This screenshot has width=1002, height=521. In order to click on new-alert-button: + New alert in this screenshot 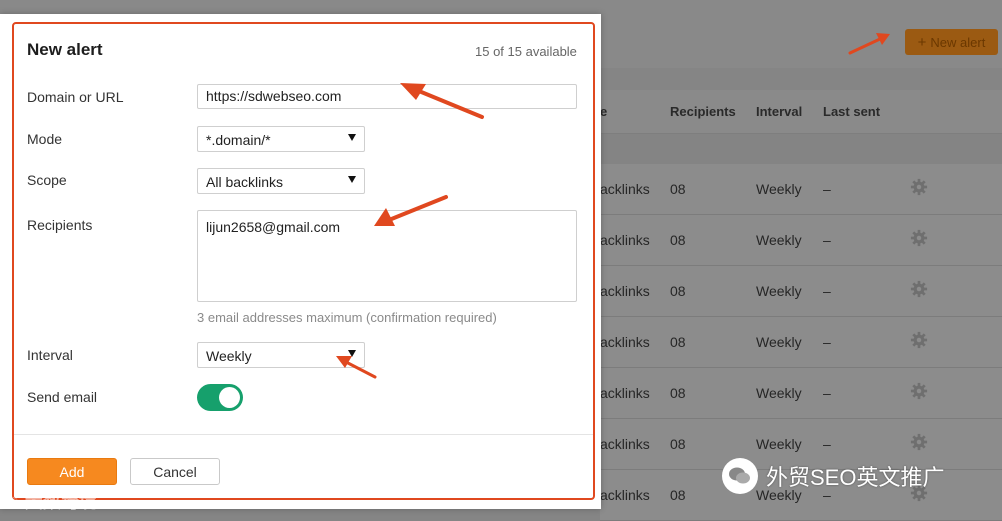, I will do `click(951, 42)`.